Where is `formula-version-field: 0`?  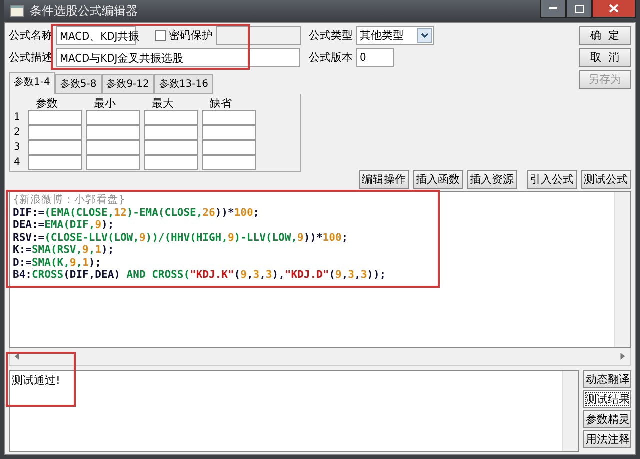 formula-version-field: 0 is located at coordinates (375, 57).